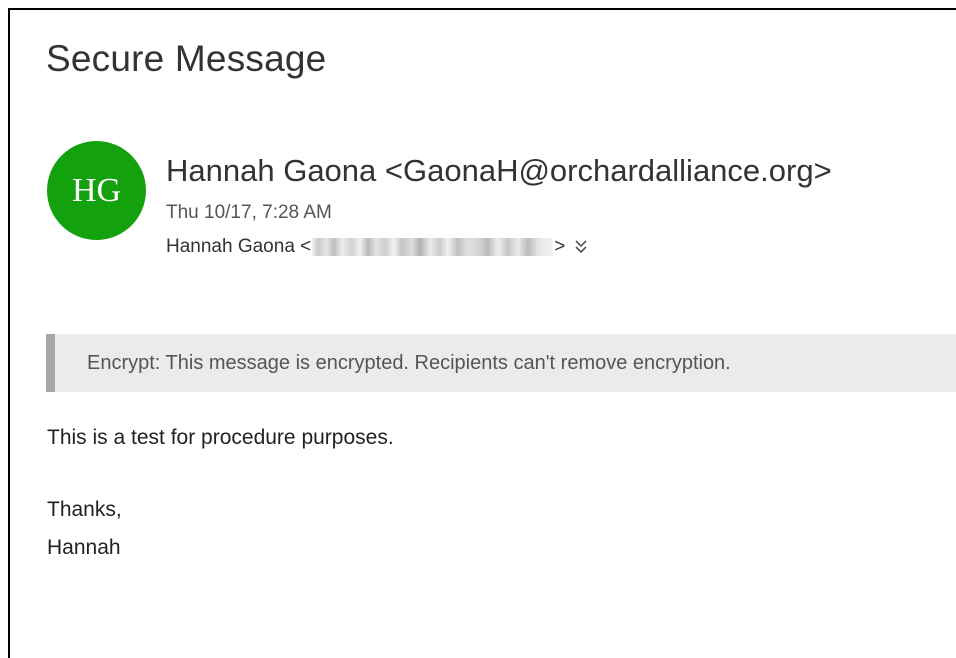 The width and height of the screenshot is (956, 658). Describe the element at coordinates (186, 58) in the screenshot. I see `message-subject: Secure Message` at that location.